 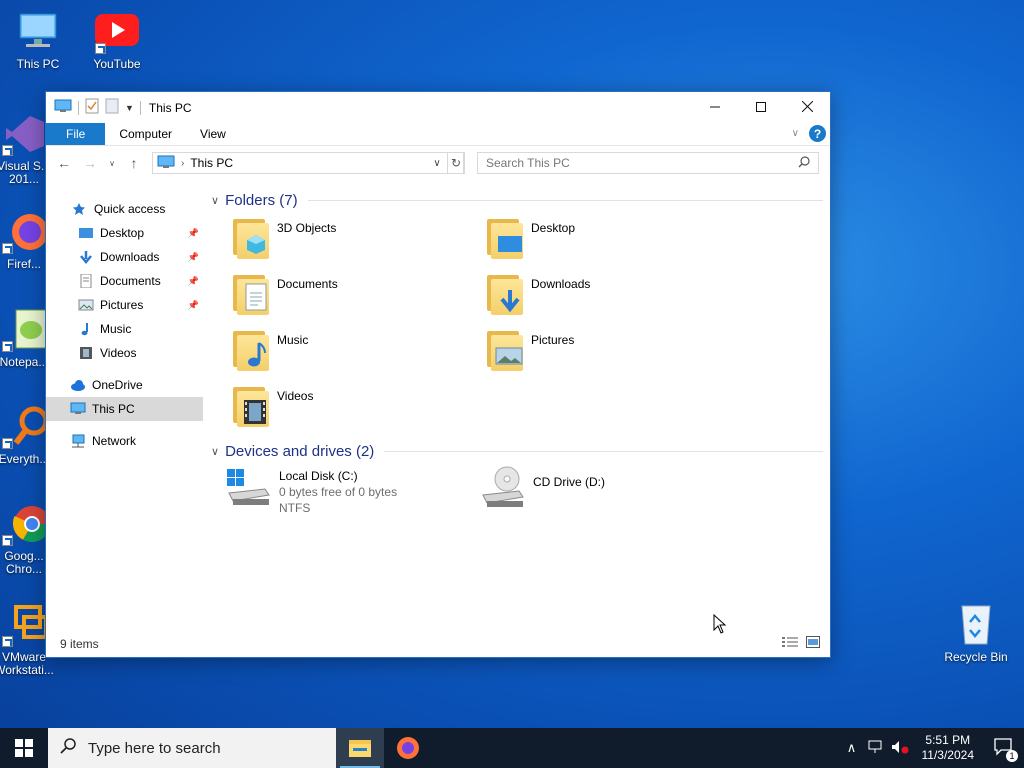 I want to click on close-button, so click(x=807, y=106).